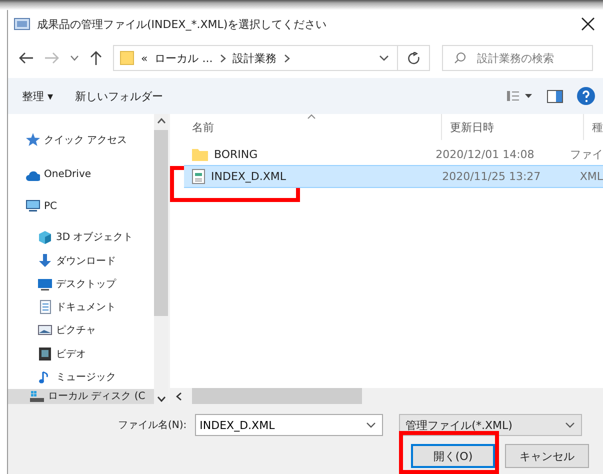 Image resolution: width=603 pixels, height=474 pixels. Describe the element at coordinates (386, 154) in the screenshot. I see `file-row: BORING 2020/12/01 14:08 ファイ` at that location.